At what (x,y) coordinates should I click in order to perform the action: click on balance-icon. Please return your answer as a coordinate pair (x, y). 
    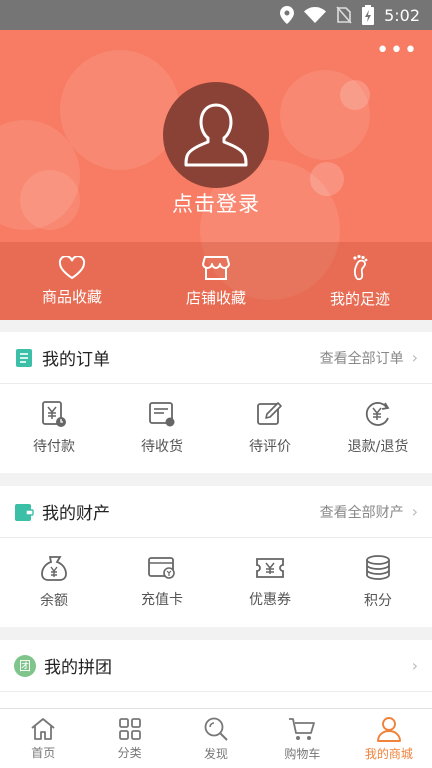
    Looking at the image, I should click on (54, 568).